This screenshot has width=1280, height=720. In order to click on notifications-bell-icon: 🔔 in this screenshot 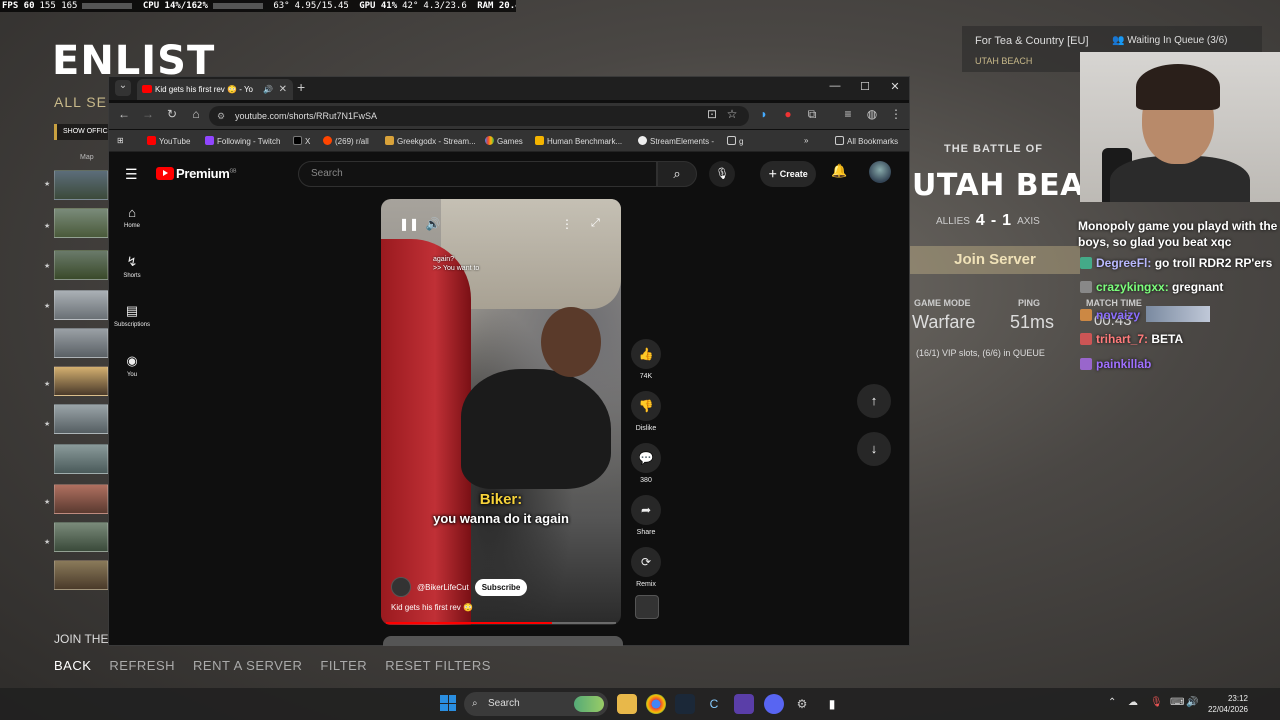, I will do `click(839, 171)`.